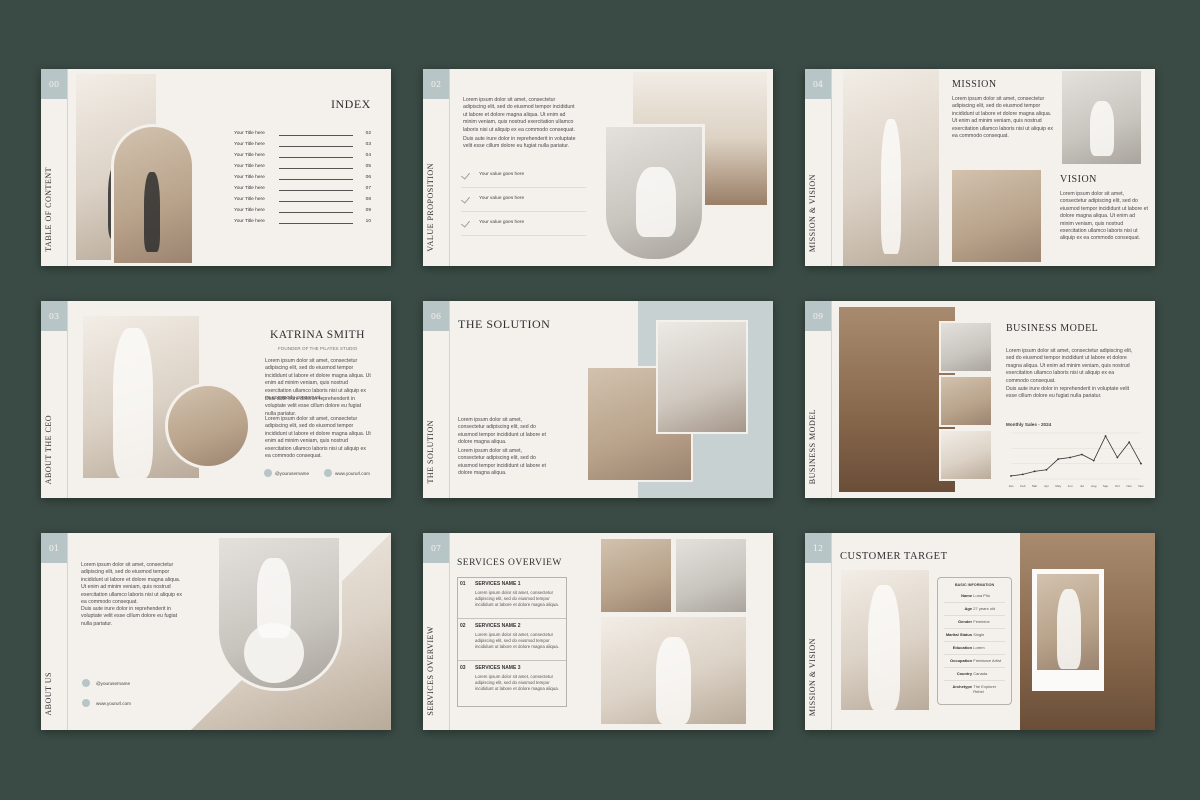 The image size is (1200, 800). What do you see at coordinates (54, 84) in the screenshot?
I see `slide-number: 00` at bounding box center [54, 84].